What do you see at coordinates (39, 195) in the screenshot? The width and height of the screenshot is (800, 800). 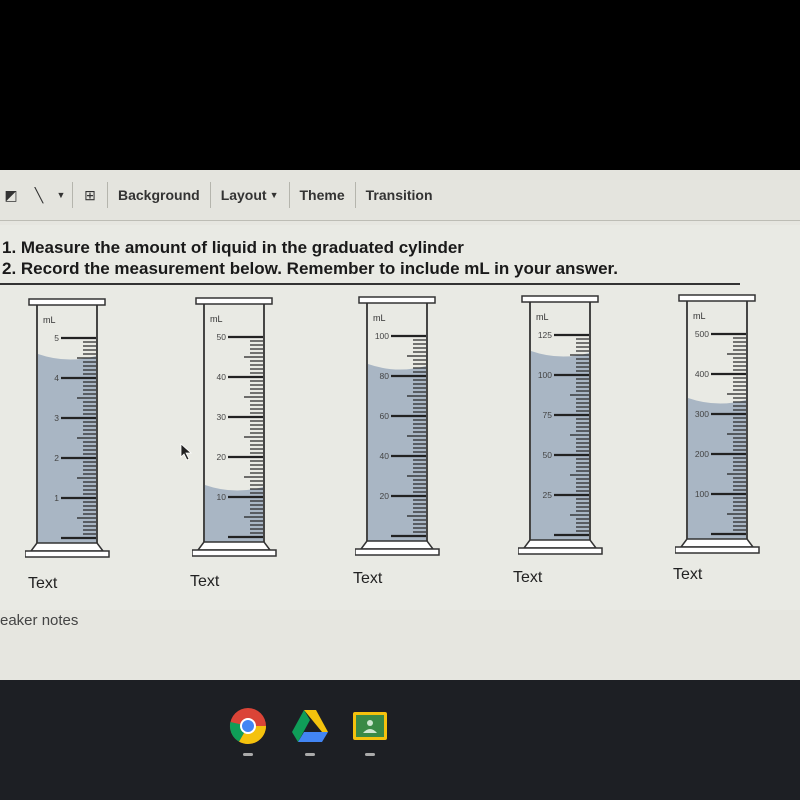 I see `line-icon: ╲` at bounding box center [39, 195].